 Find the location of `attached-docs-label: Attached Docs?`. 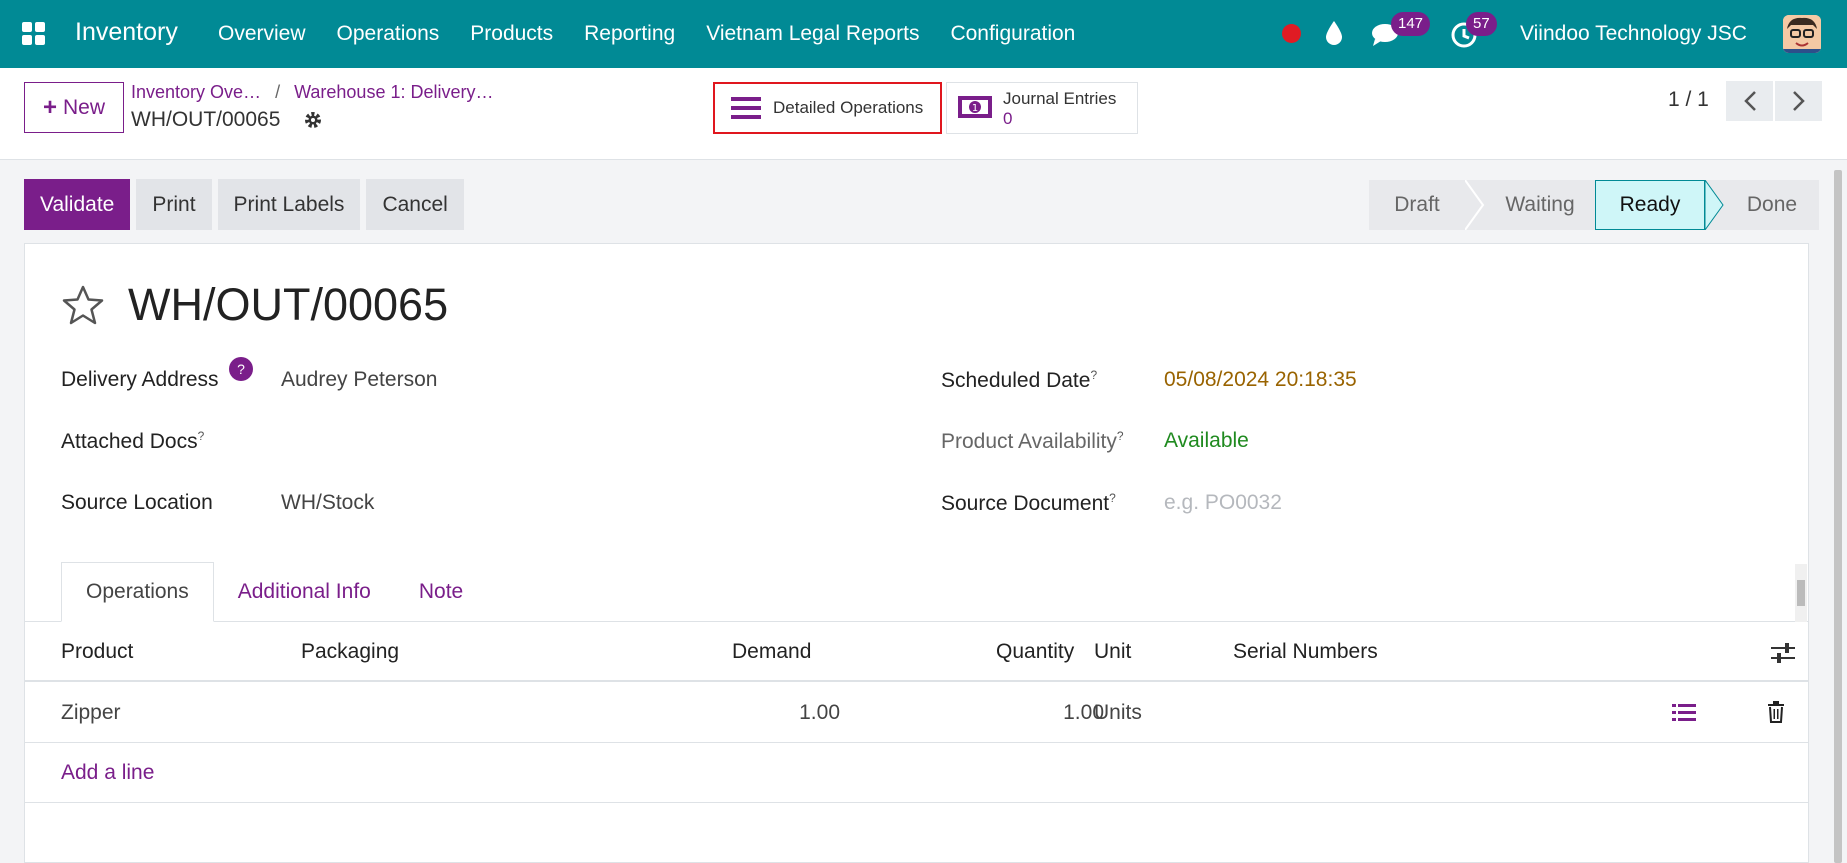

attached-docs-label: Attached Docs? is located at coordinates (133, 441).